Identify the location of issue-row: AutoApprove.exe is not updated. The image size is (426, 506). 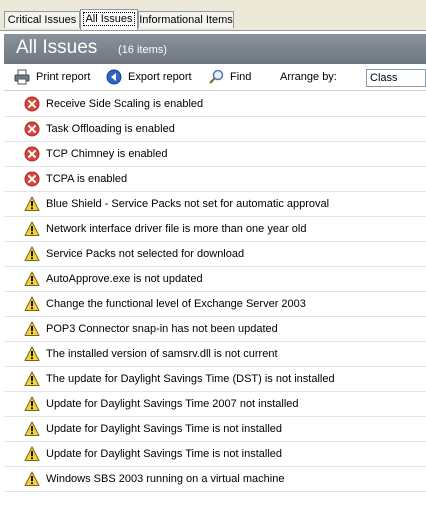
(215, 280).